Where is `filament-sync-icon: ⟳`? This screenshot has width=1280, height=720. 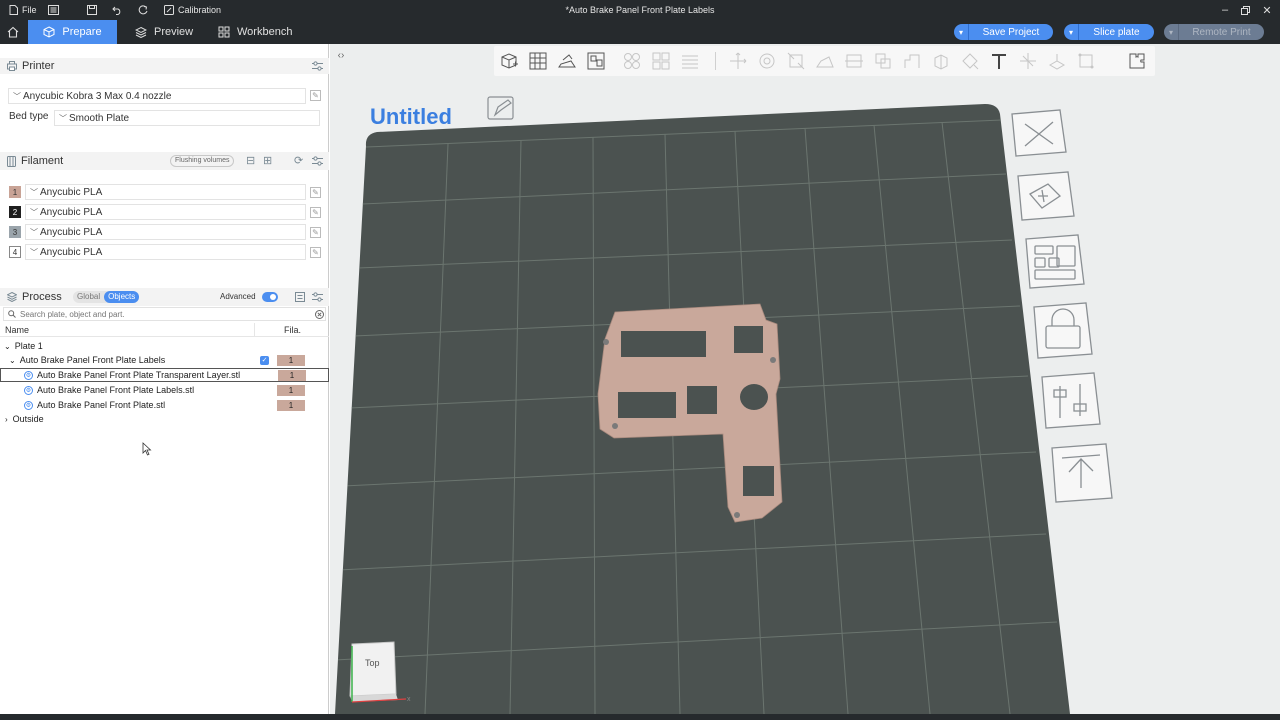
filament-sync-icon: ⟳ is located at coordinates (298, 160).